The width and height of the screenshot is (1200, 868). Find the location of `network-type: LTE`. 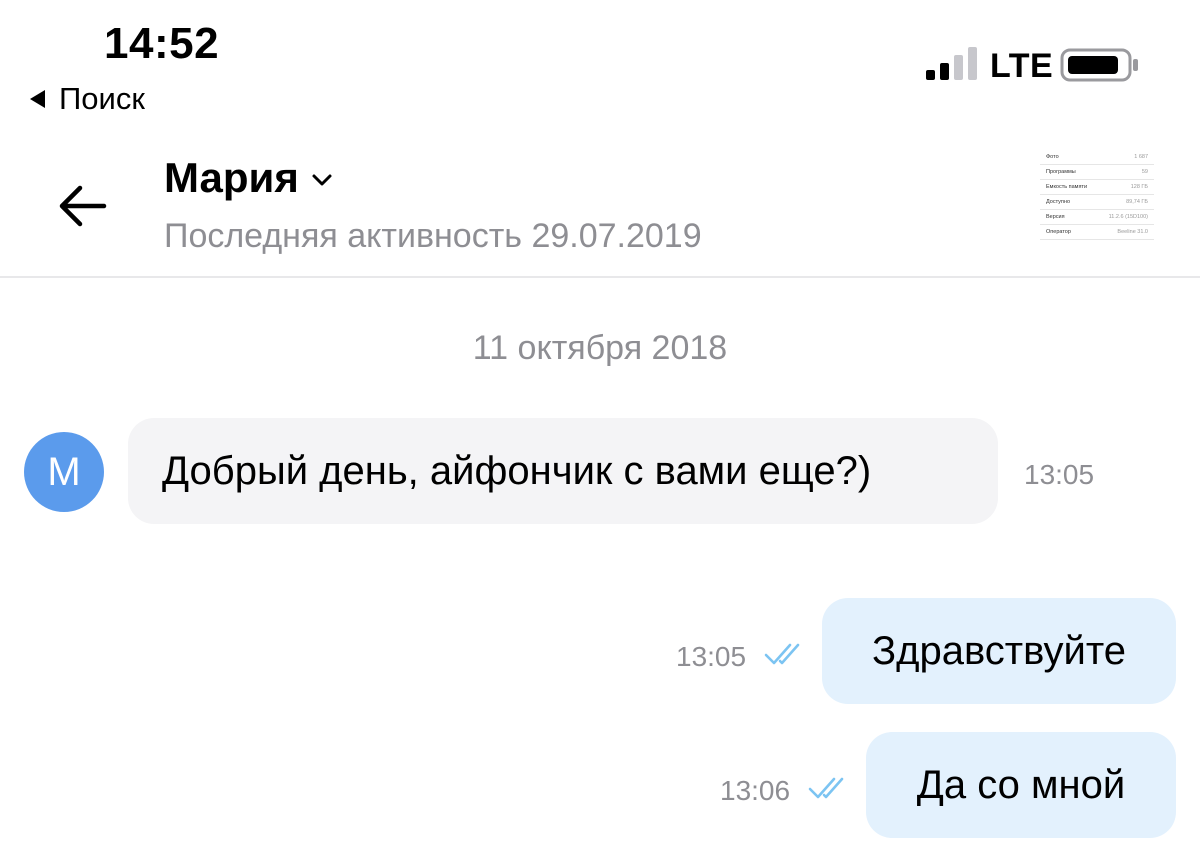

network-type: LTE is located at coordinates (1022, 66).